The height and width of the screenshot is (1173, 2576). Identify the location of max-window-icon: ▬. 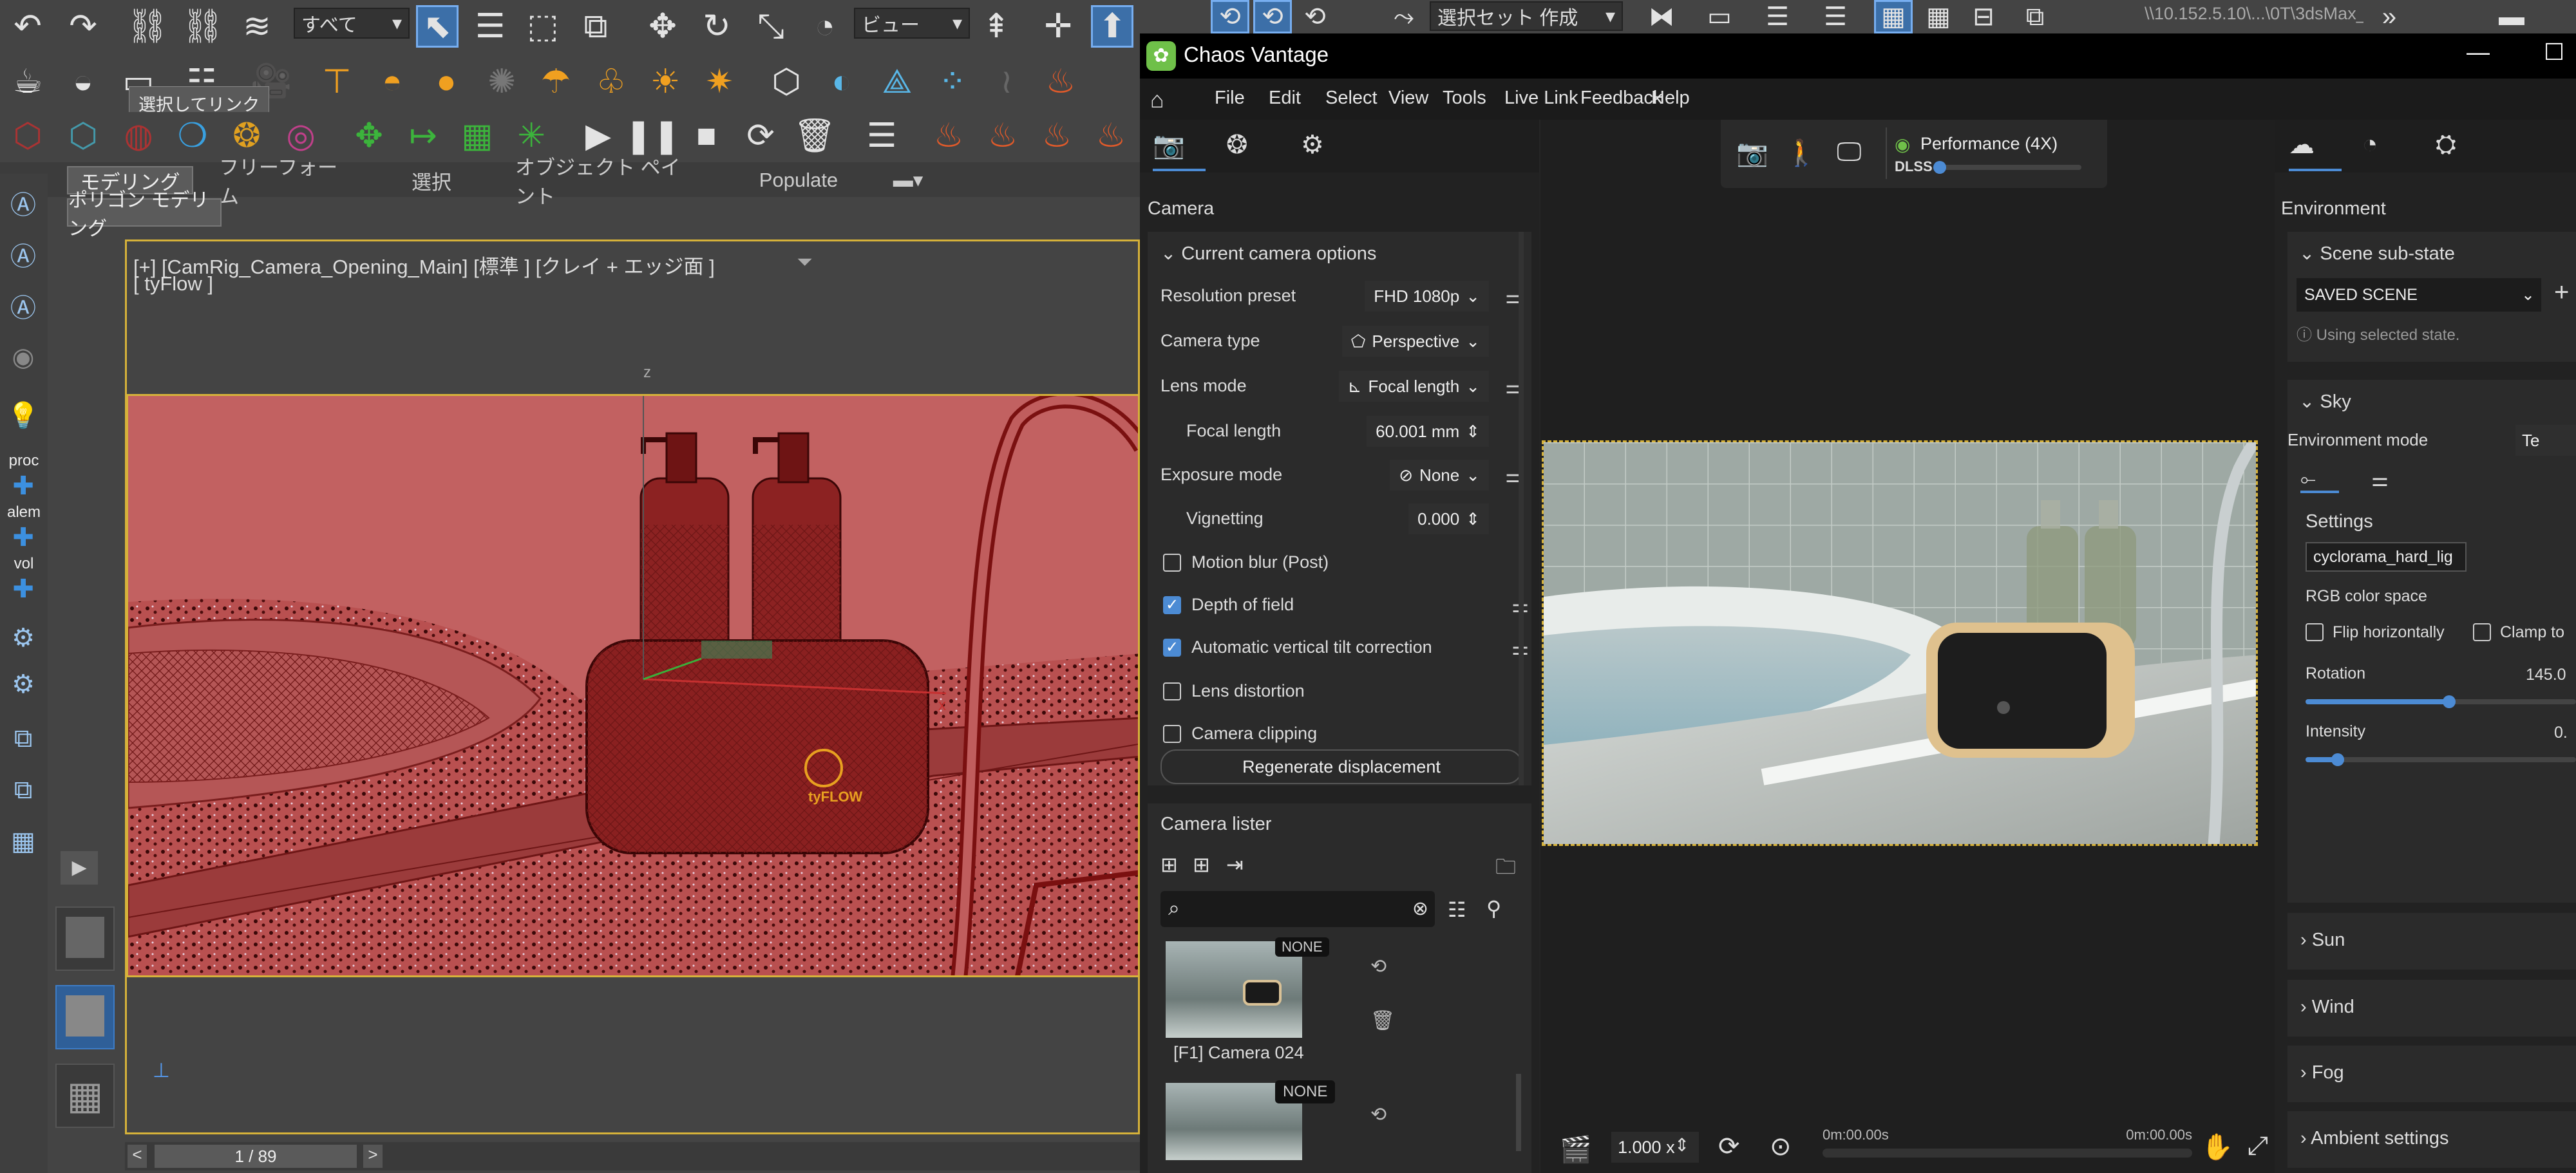
(2511, 16).